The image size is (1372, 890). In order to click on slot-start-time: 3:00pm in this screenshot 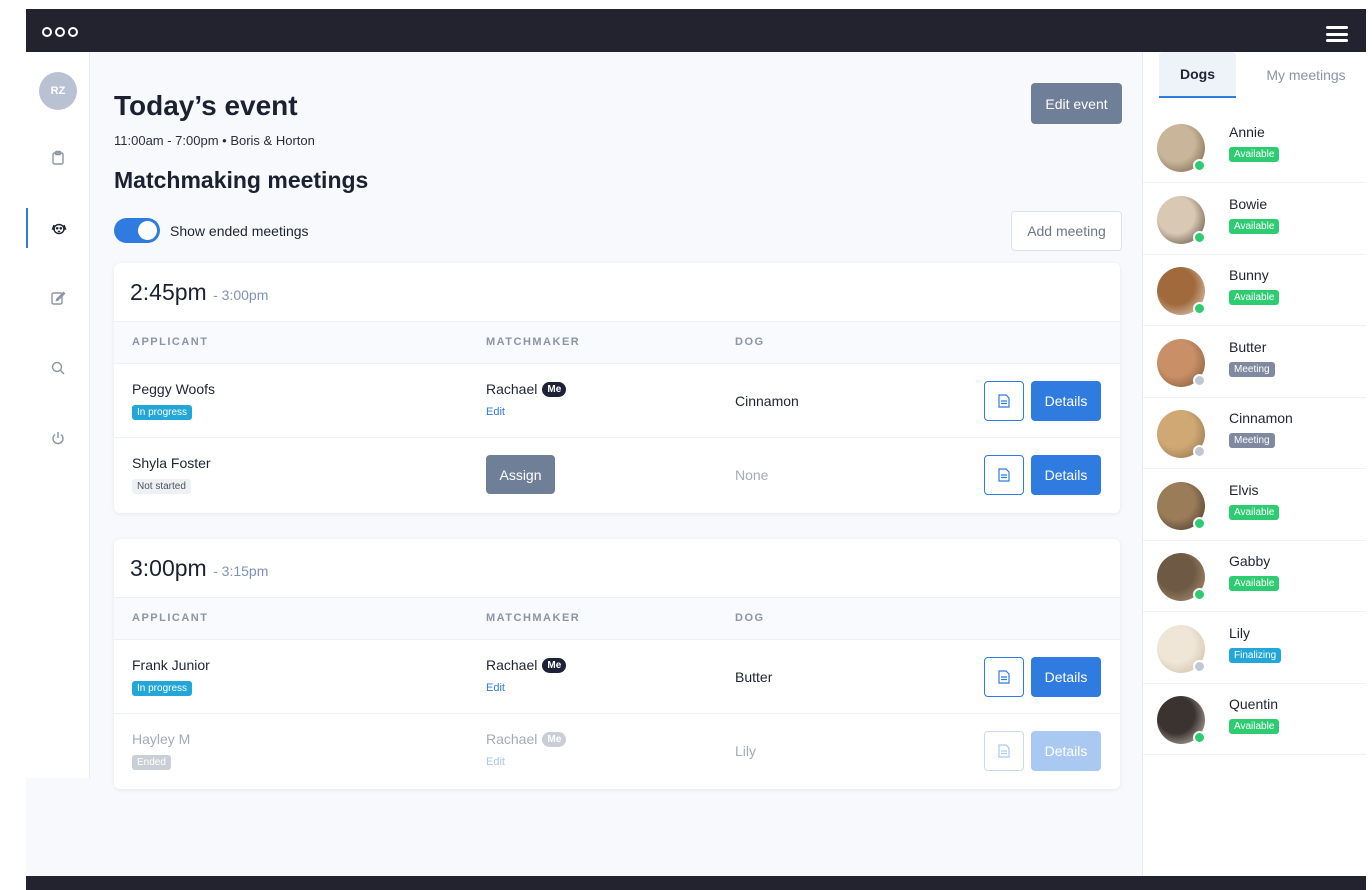, I will do `click(168, 568)`.